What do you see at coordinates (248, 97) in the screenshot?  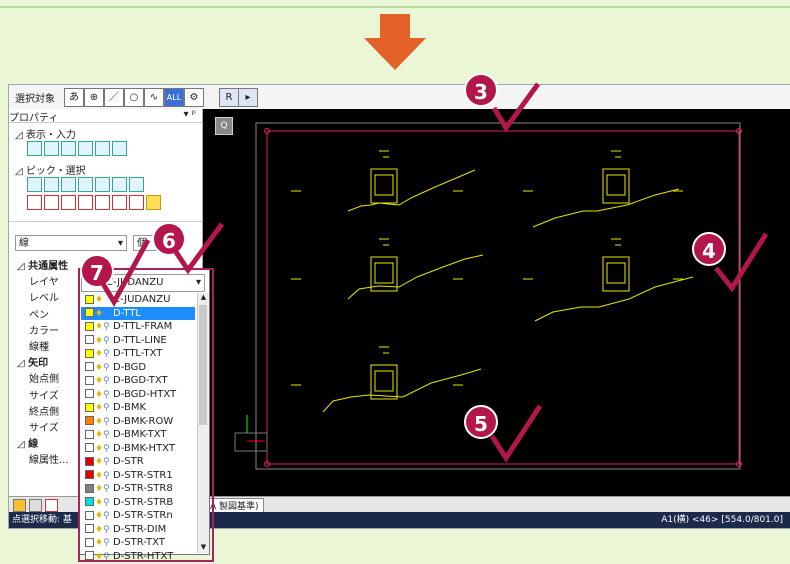 I see `arrow-right-button: ▸` at bounding box center [248, 97].